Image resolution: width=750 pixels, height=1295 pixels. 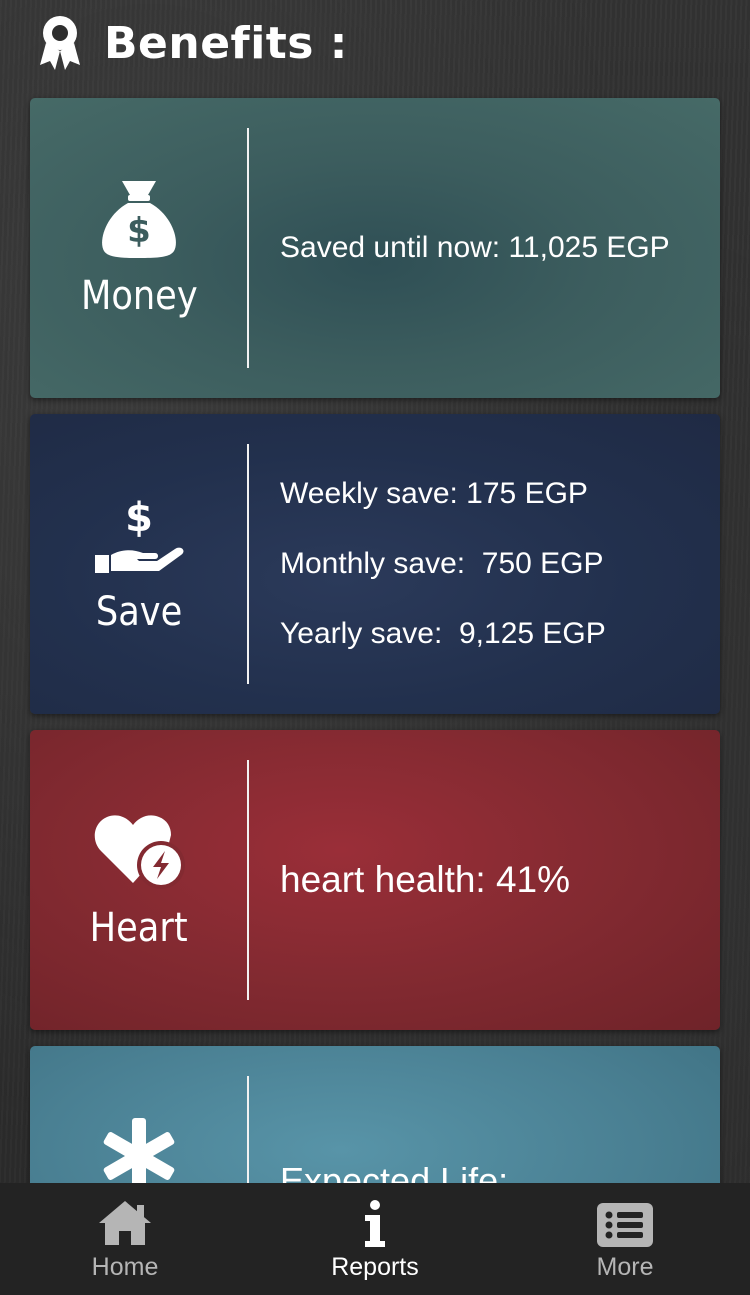 I want to click on save-divider, so click(x=248, y=564).